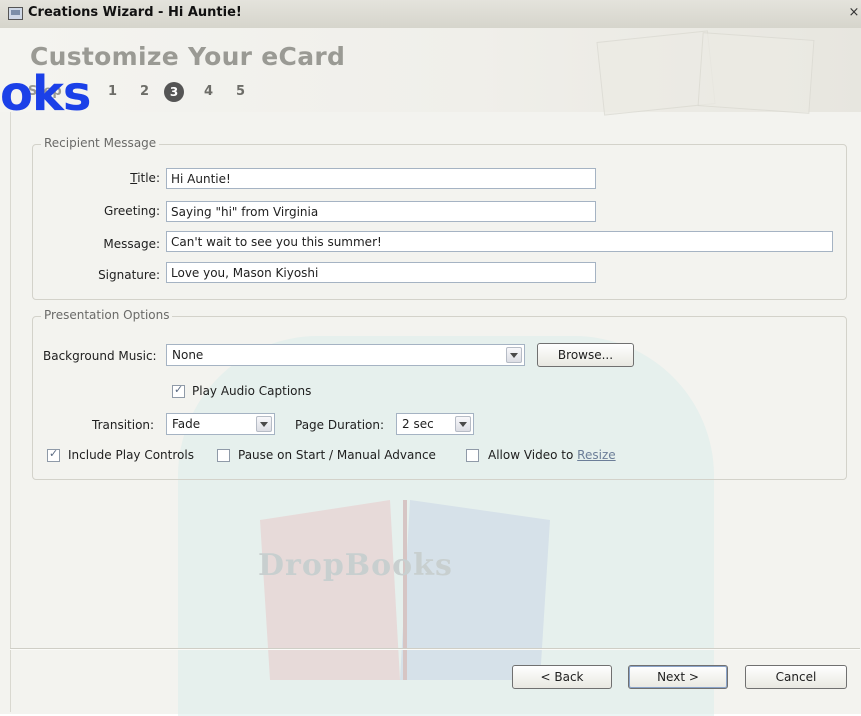 The image size is (861, 716). I want to click on pause-on-start-label: Pause on Start / Manual Advance, so click(337, 455).